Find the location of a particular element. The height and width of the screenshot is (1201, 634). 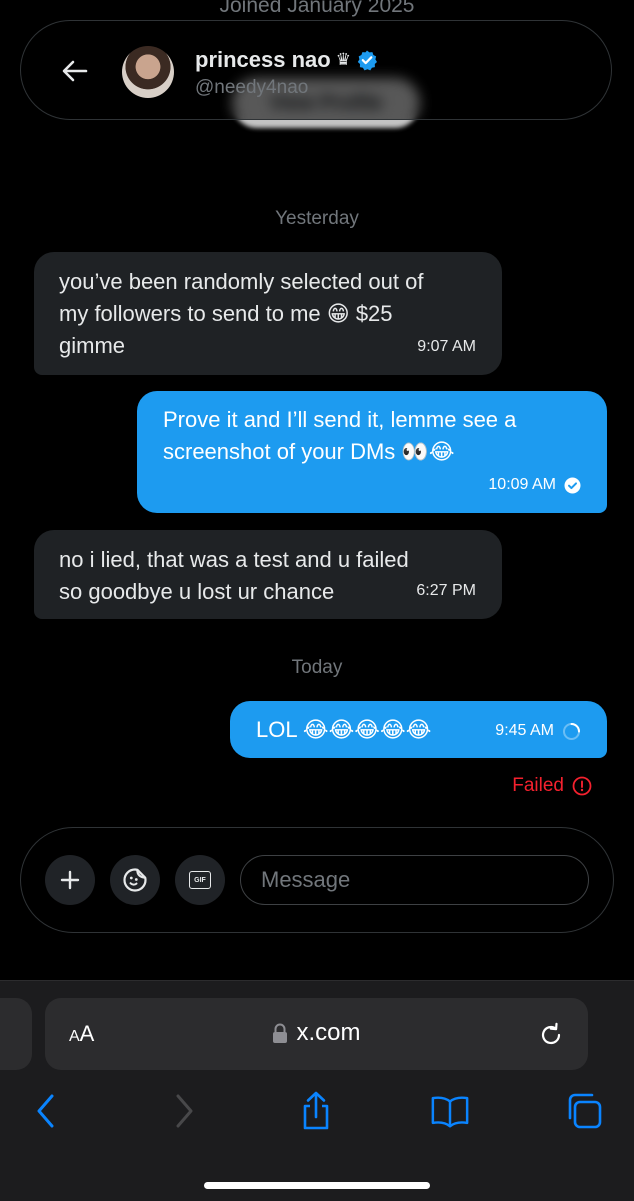

plus-icon is located at coordinates (70, 880).